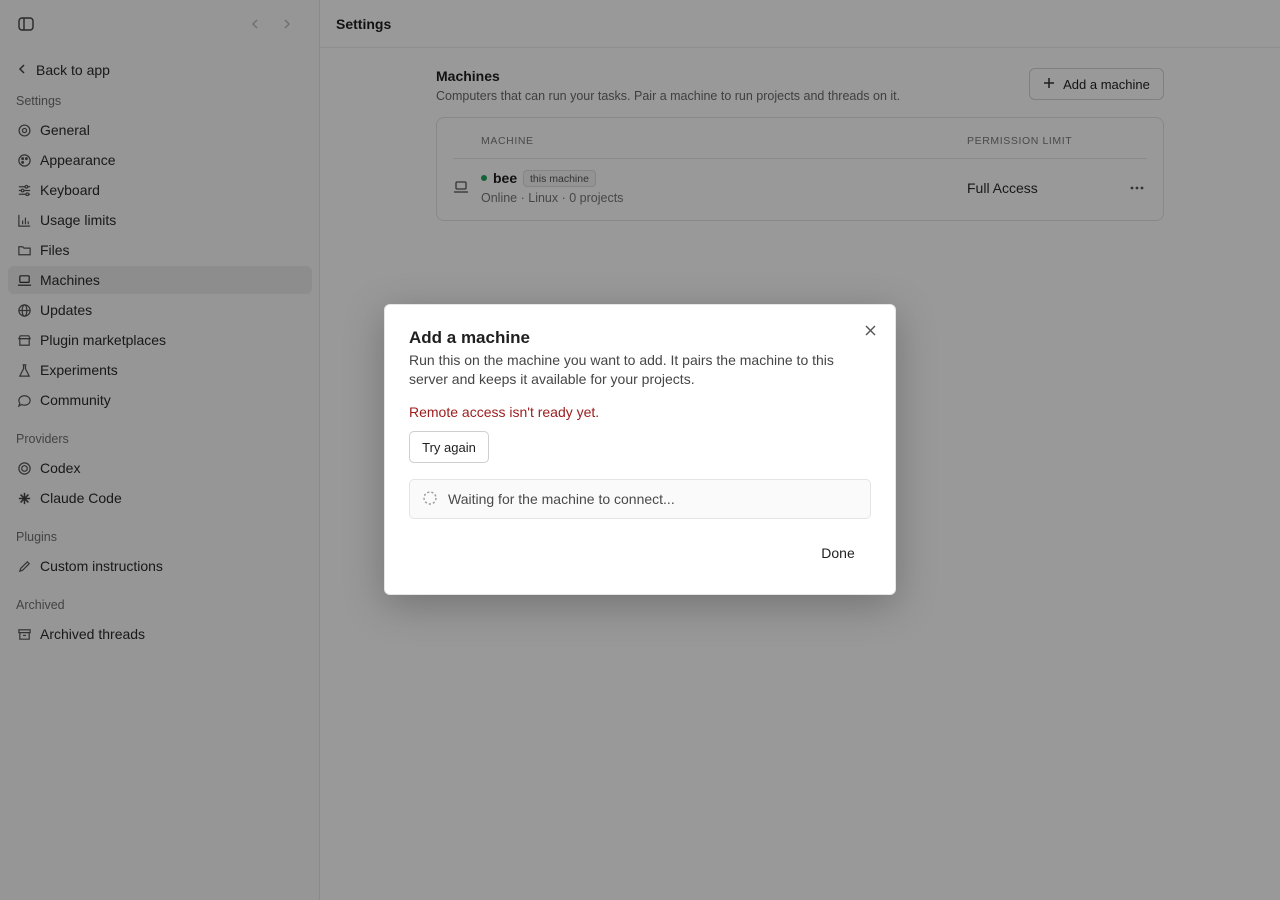  I want to click on dialog-title: Add a machine, so click(469, 337).